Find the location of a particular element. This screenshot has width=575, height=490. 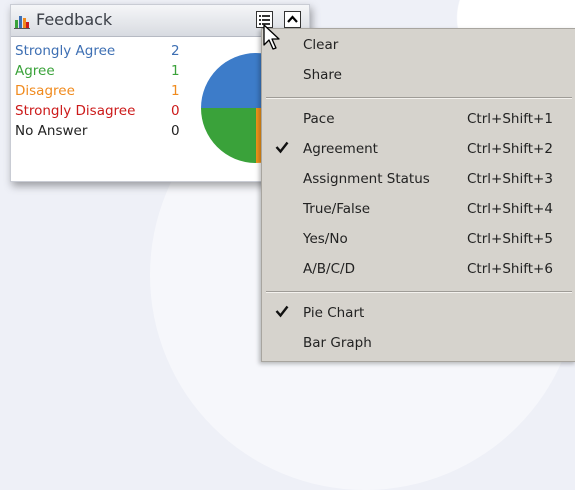

response-label: Strongly Disagree is located at coordinates (75, 111).